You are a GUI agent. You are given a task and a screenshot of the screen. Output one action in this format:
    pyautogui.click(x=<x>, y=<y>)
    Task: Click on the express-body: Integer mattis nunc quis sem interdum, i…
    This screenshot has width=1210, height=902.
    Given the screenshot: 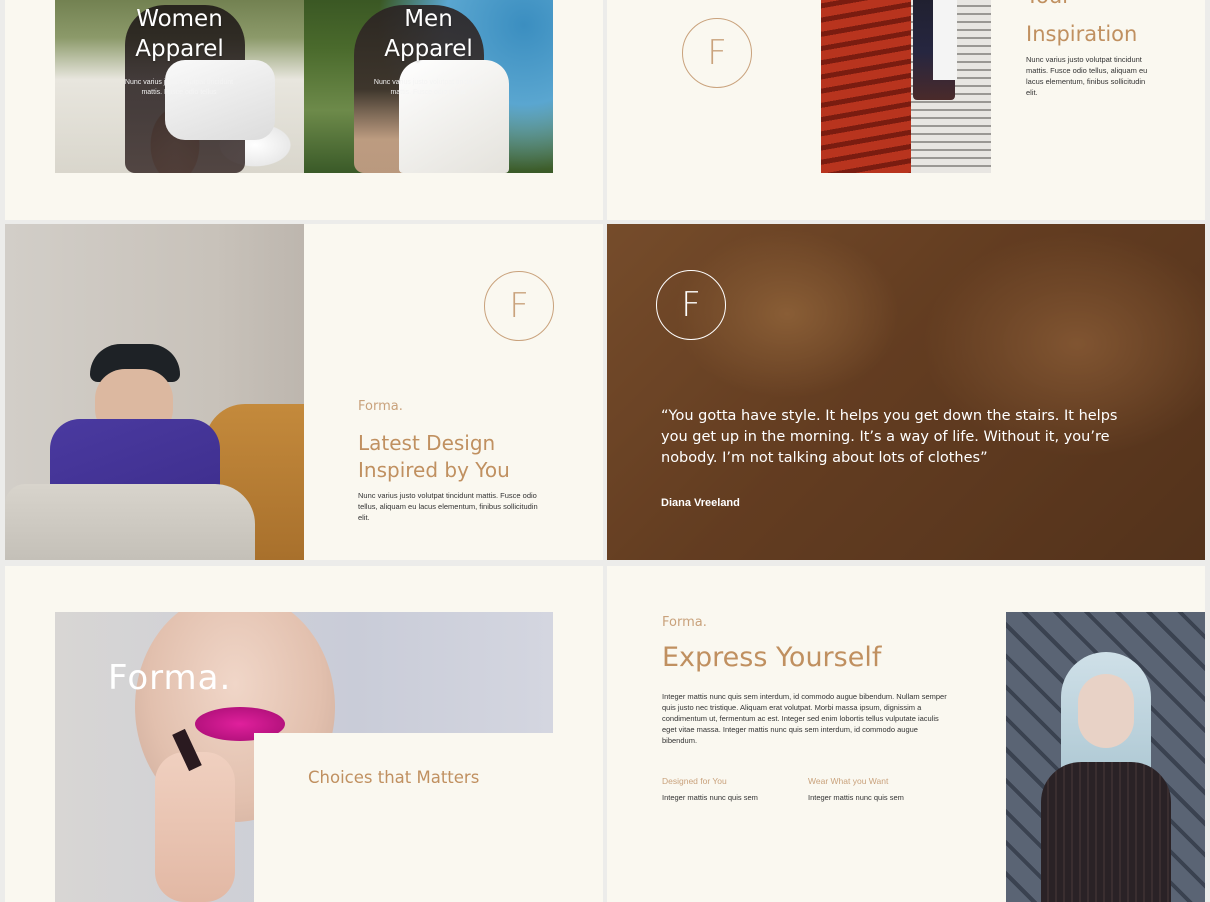 What is the action you would take?
    pyautogui.click(x=804, y=718)
    